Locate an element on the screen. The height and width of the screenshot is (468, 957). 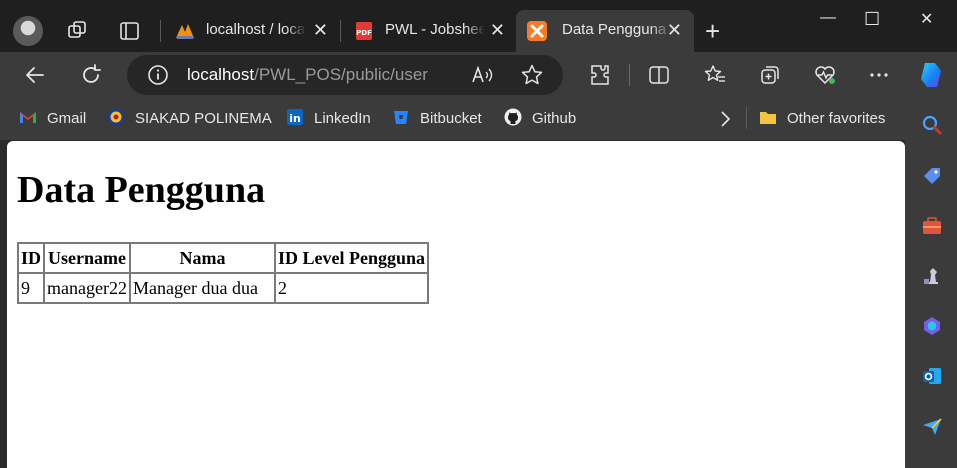
tab-label: localhost / localhost is located at coordinates (256, 29).